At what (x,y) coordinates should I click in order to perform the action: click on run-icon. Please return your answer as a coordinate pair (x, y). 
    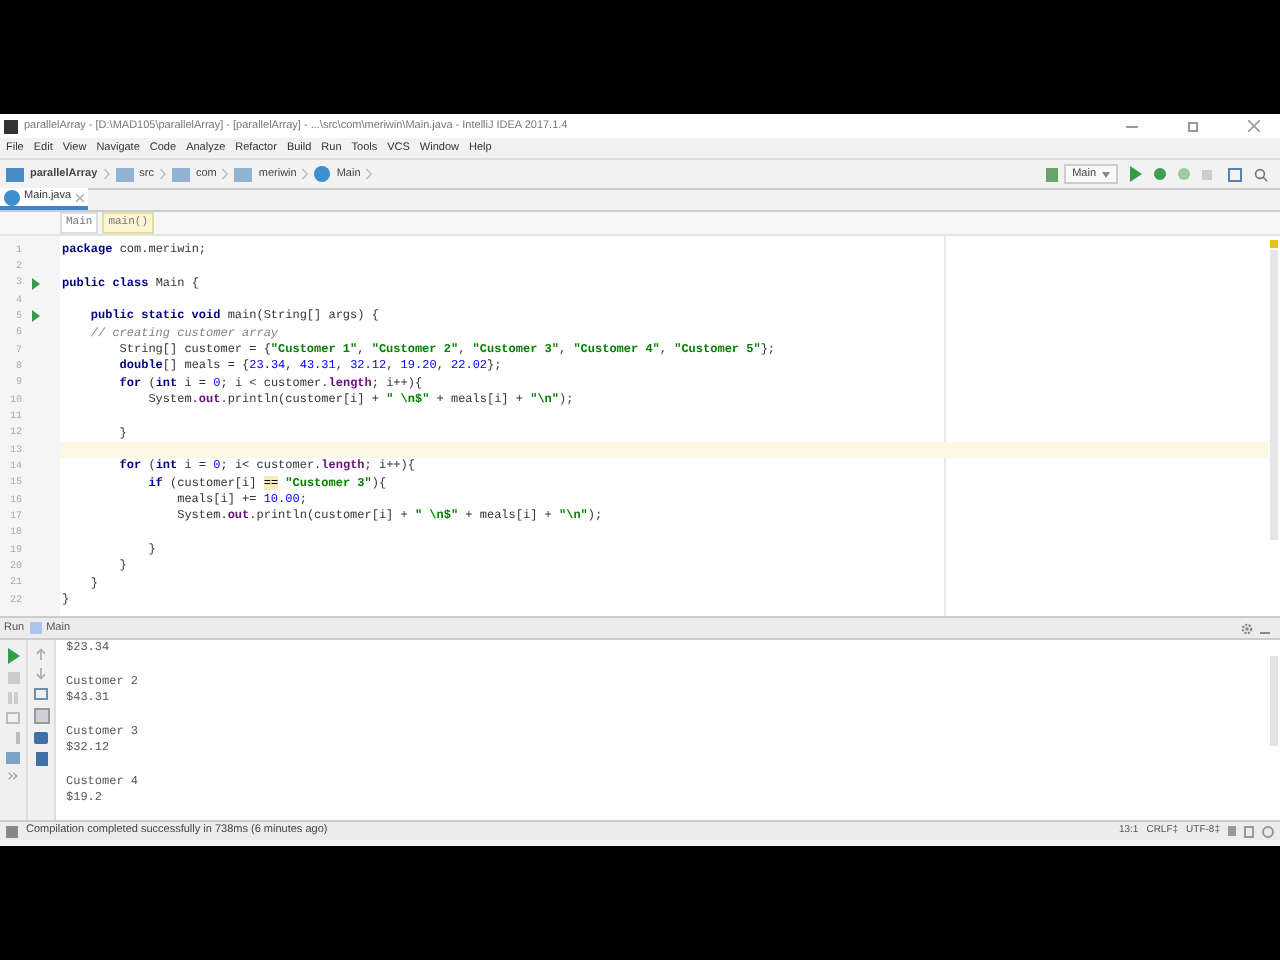
    Looking at the image, I should click on (1136, 174).